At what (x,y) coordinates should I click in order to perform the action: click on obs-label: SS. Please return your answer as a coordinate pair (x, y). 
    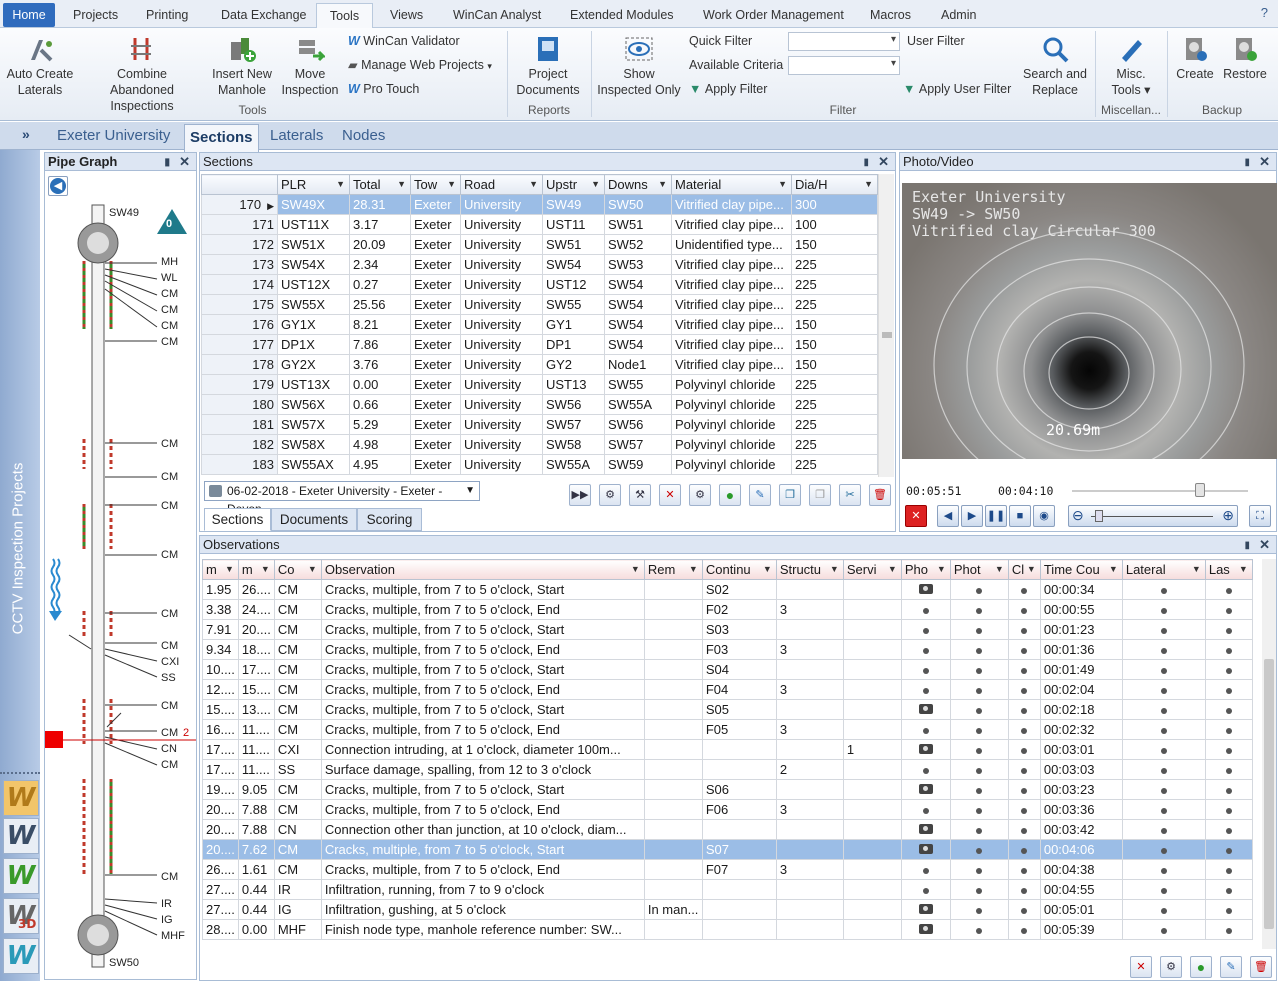
    Looking at the image, I should click on (168, 678).